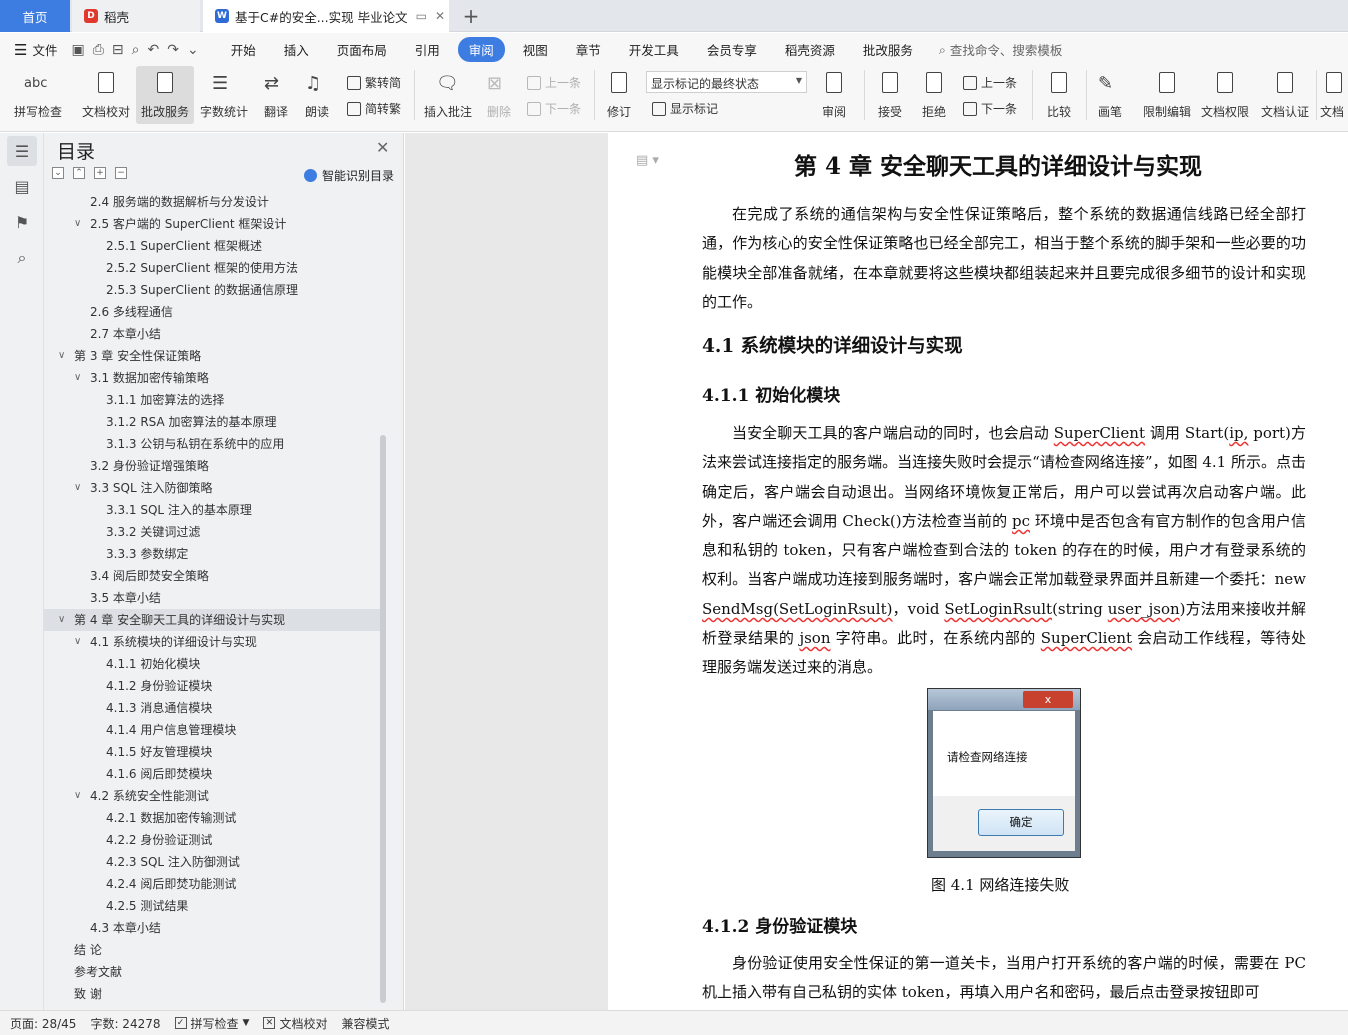  I want to click on page-options-icon: ▤ ▾, so click(647, 160).